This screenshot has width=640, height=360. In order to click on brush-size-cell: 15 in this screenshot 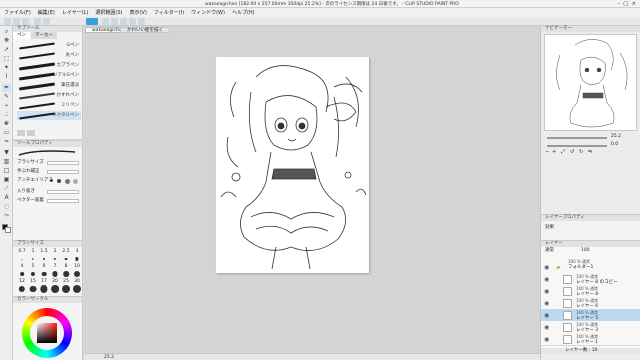, I will do `click(33, 286)`.